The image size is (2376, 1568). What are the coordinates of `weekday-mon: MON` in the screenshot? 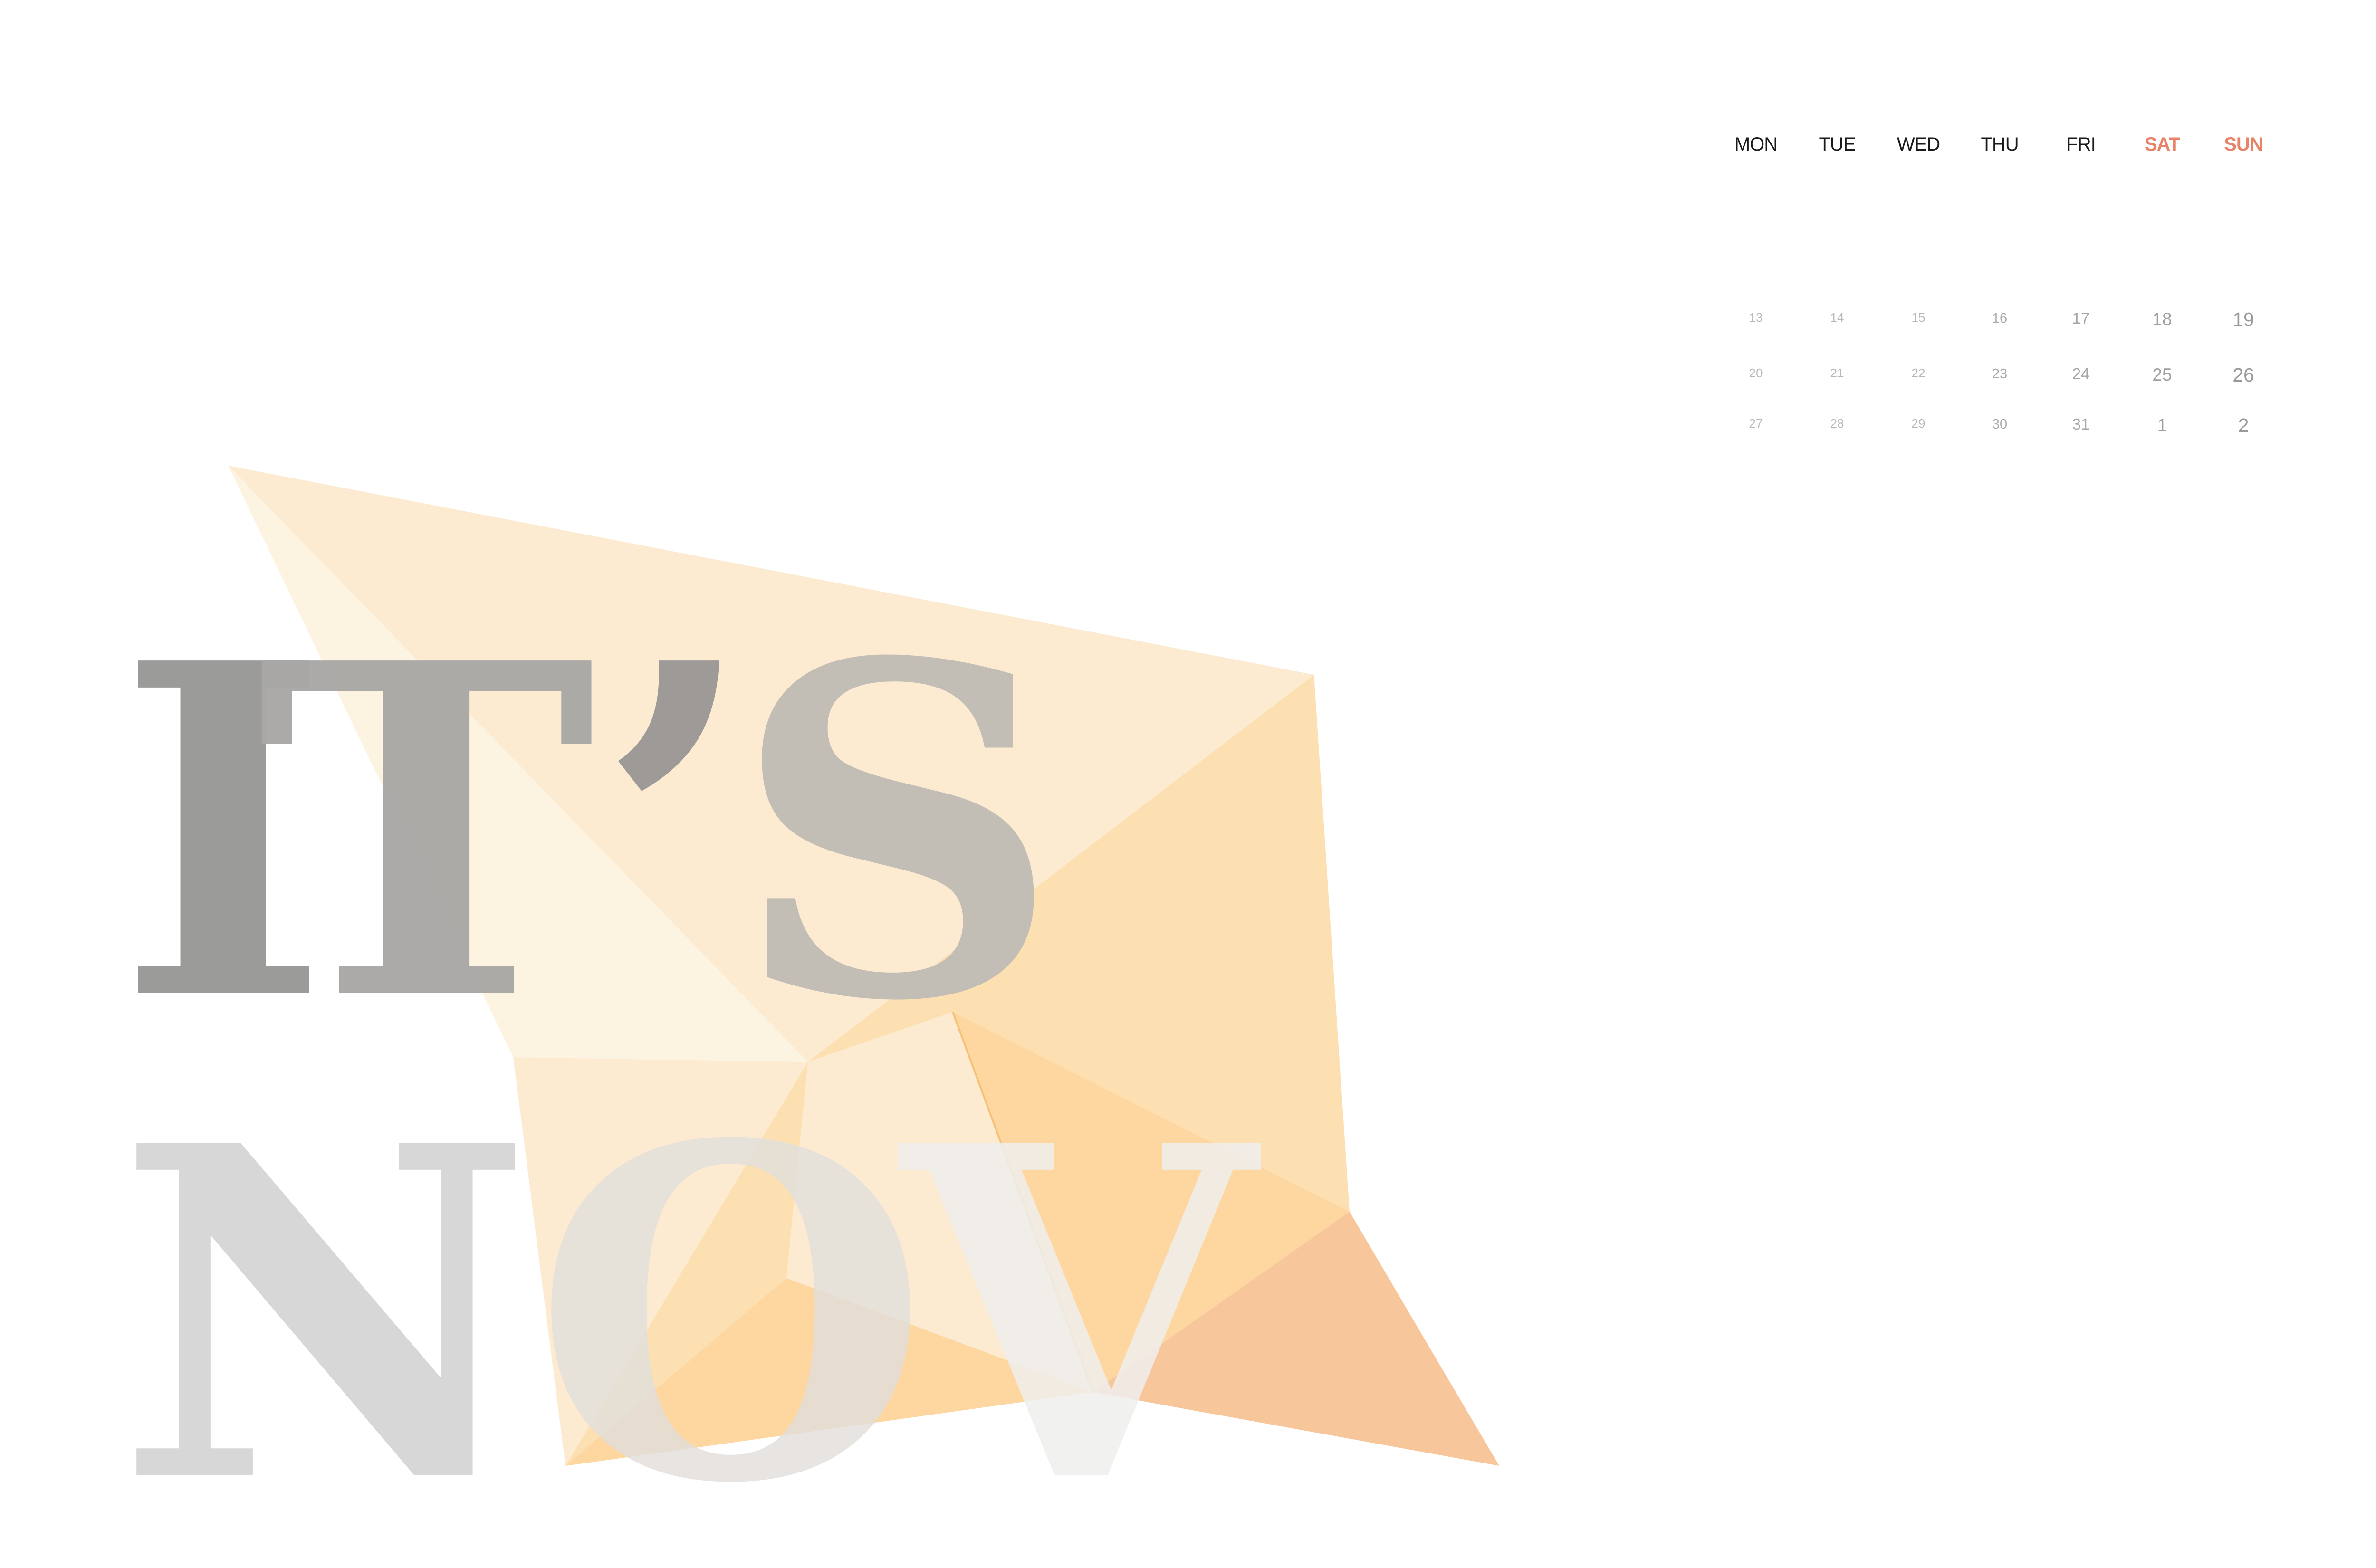 It's located at (1755, 145).